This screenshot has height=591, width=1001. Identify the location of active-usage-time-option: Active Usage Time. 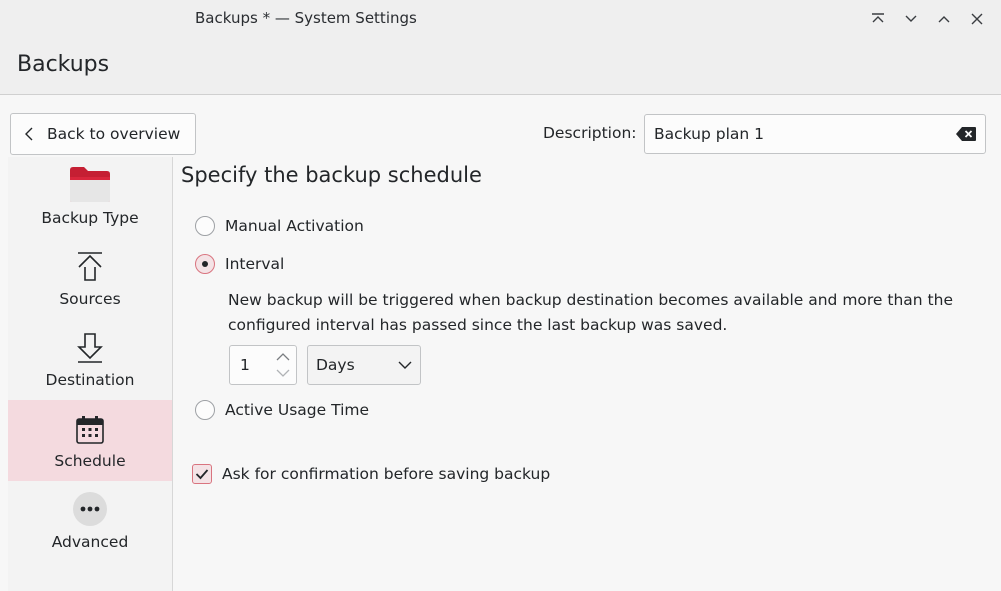
(282, 410).